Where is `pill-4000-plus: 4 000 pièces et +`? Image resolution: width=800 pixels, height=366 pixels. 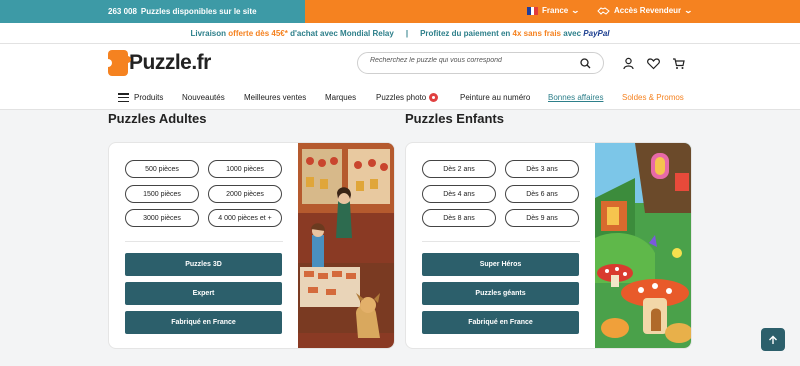
pill-4000-plus: 4 000 pièces et + is located at coordinates (245, 218).